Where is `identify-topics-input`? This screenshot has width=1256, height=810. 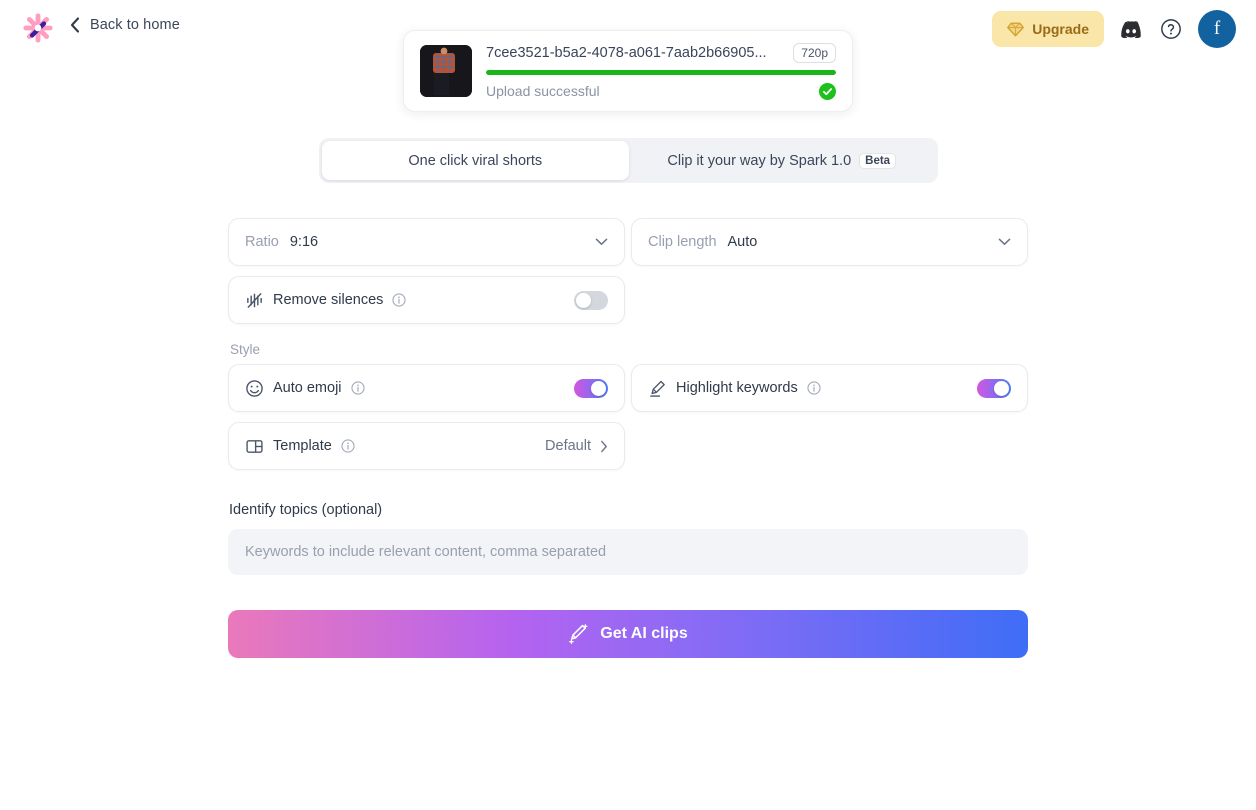
identify-topics-input is located at coordinates (628, 552).